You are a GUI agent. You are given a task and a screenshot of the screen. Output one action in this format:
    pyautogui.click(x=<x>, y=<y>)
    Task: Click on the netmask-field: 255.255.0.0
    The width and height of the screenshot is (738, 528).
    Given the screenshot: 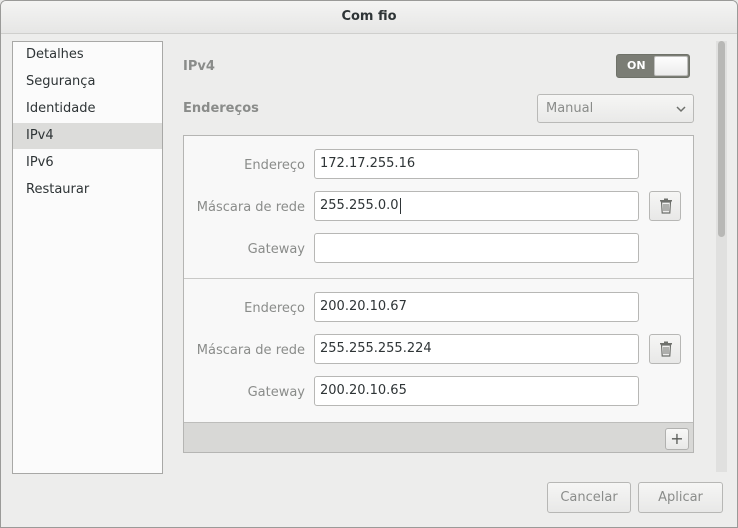 What is the action you would take?
    pyautogui.click(x=476, y=206)
    